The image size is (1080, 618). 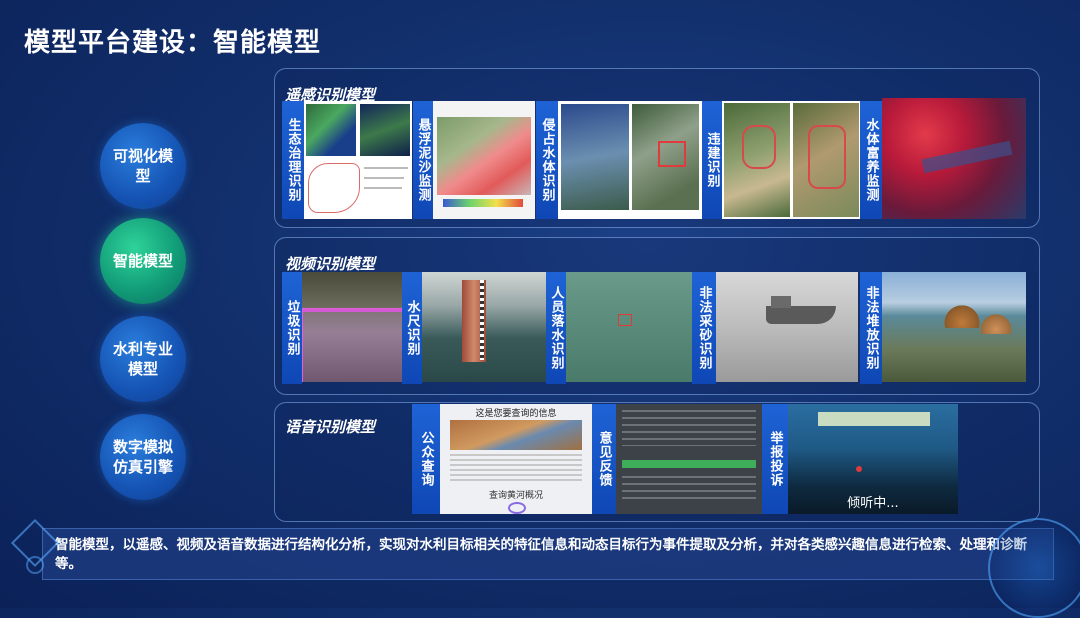 What do you see at coordinates (293, 160) in the screenshot?
I see `vlabel-eco: 生态治理识别` at bounding box center [293, 160].